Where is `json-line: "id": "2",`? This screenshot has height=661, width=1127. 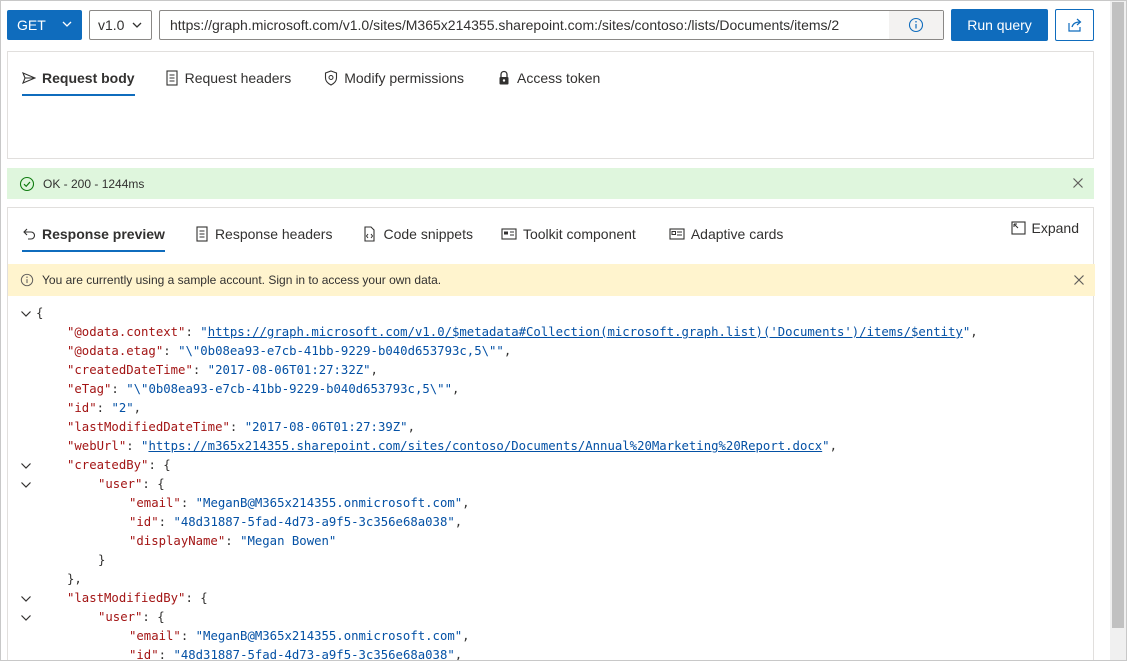 json-line: "id": "2", is located at coordinates (104, 408).